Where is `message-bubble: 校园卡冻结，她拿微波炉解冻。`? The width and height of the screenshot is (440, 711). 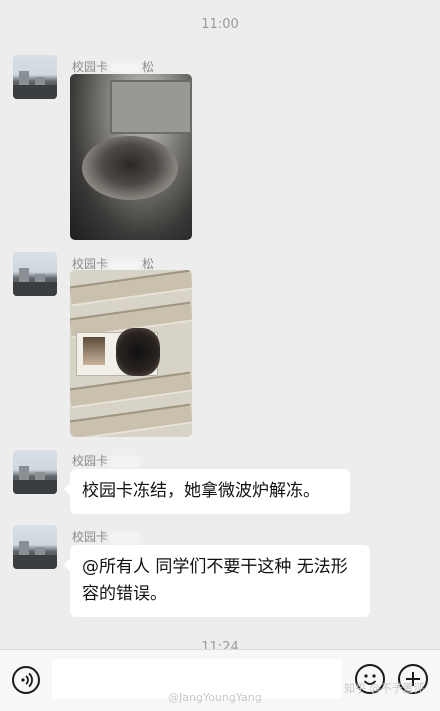 message-bubble: 校园卡冻结，她拿微波炉解冻。 is located at coordinates (207, 491).